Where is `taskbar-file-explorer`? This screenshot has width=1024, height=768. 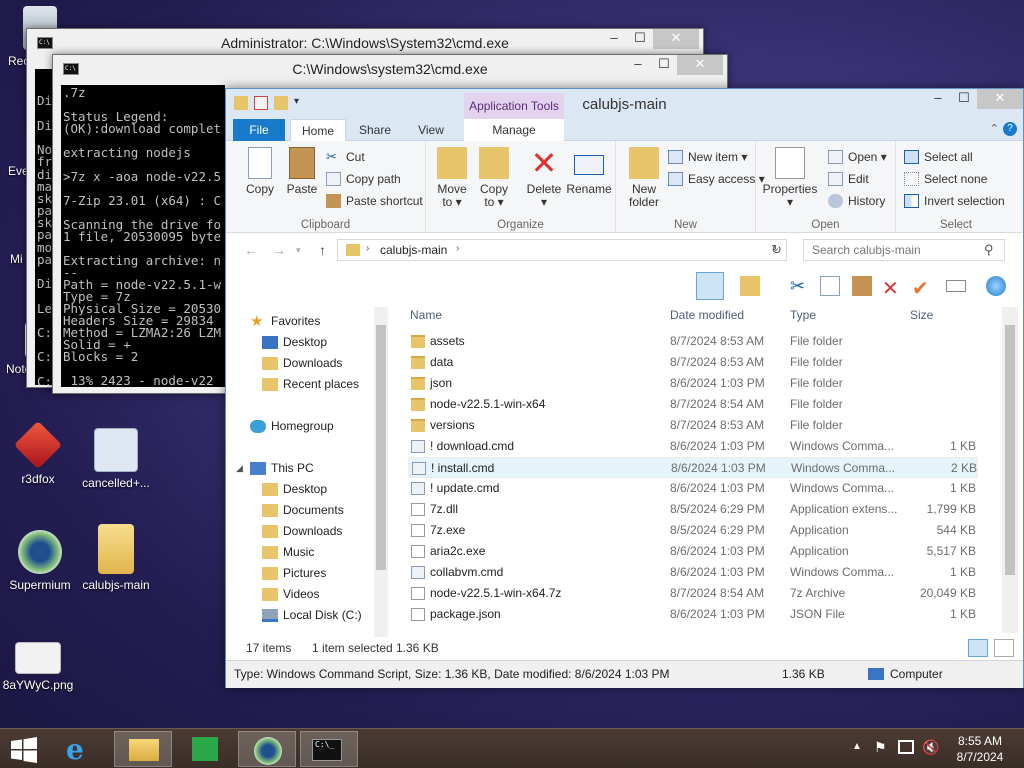
taskbar-file-explorer is located at coordinates (143, 749).